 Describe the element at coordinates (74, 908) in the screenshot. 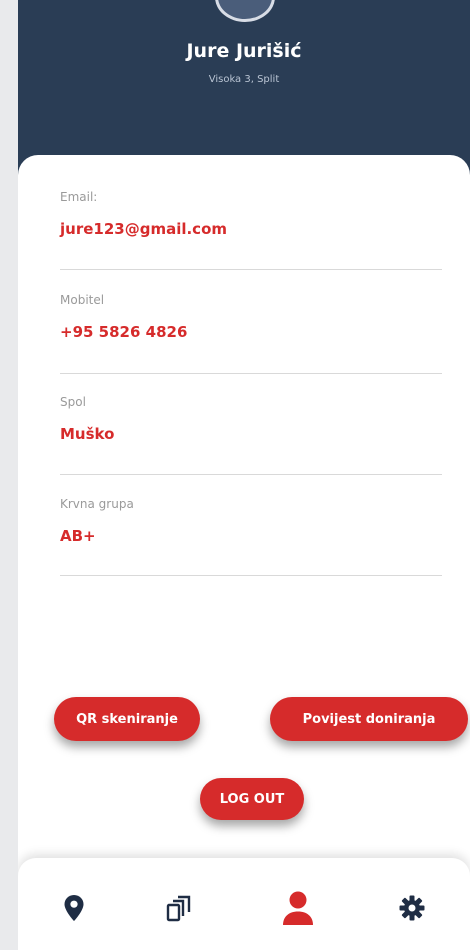

I see `map-pin-icon` at that location.